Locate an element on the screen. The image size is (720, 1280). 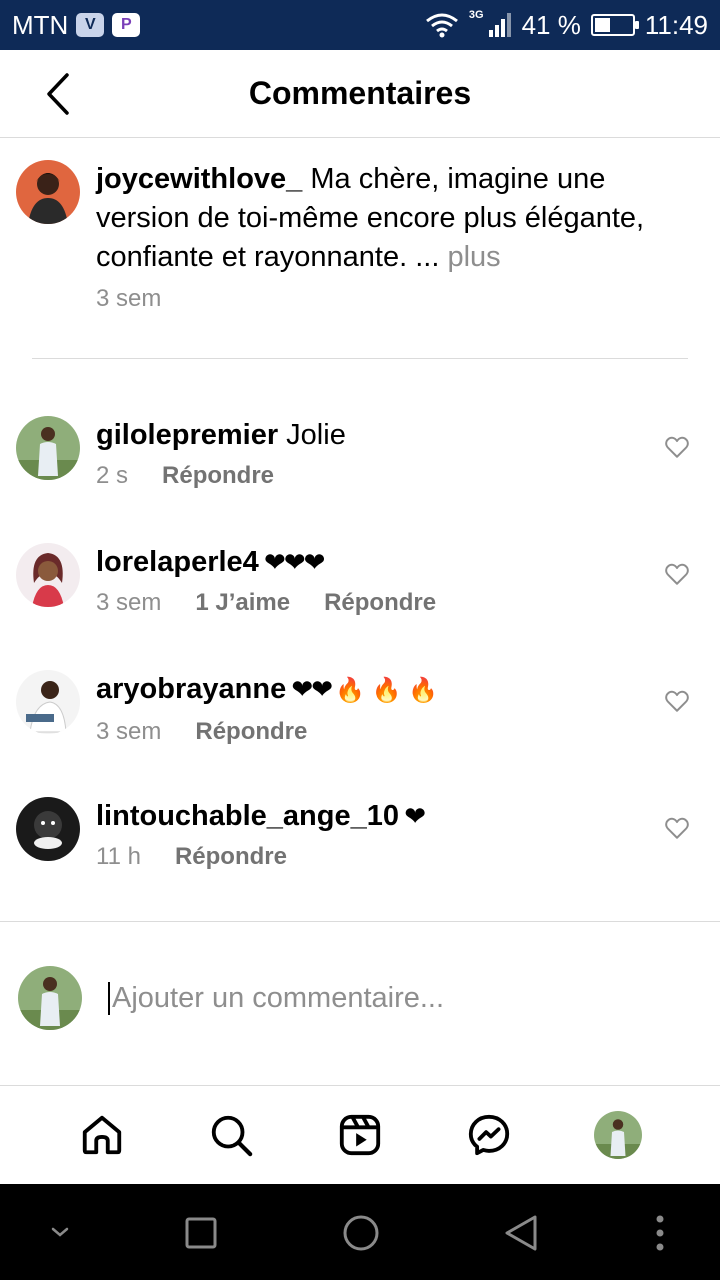
header: Commentaires is located at coordinates (360, 94).